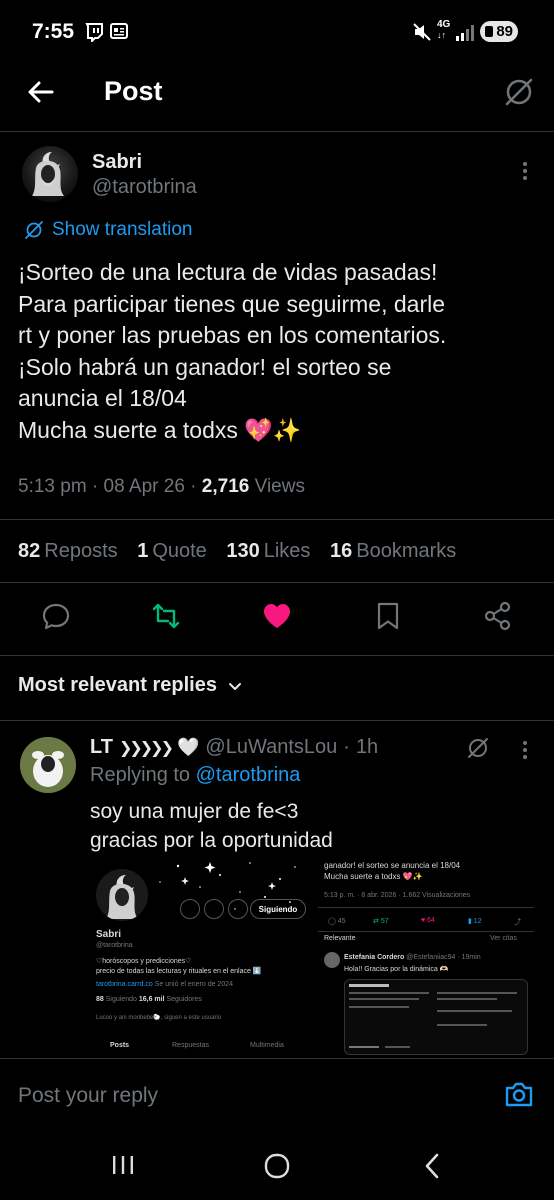 This screenshot has width=554, height=1200. I want to click on reply-text-line: gracias por la oportunidad, so click(211, 840).